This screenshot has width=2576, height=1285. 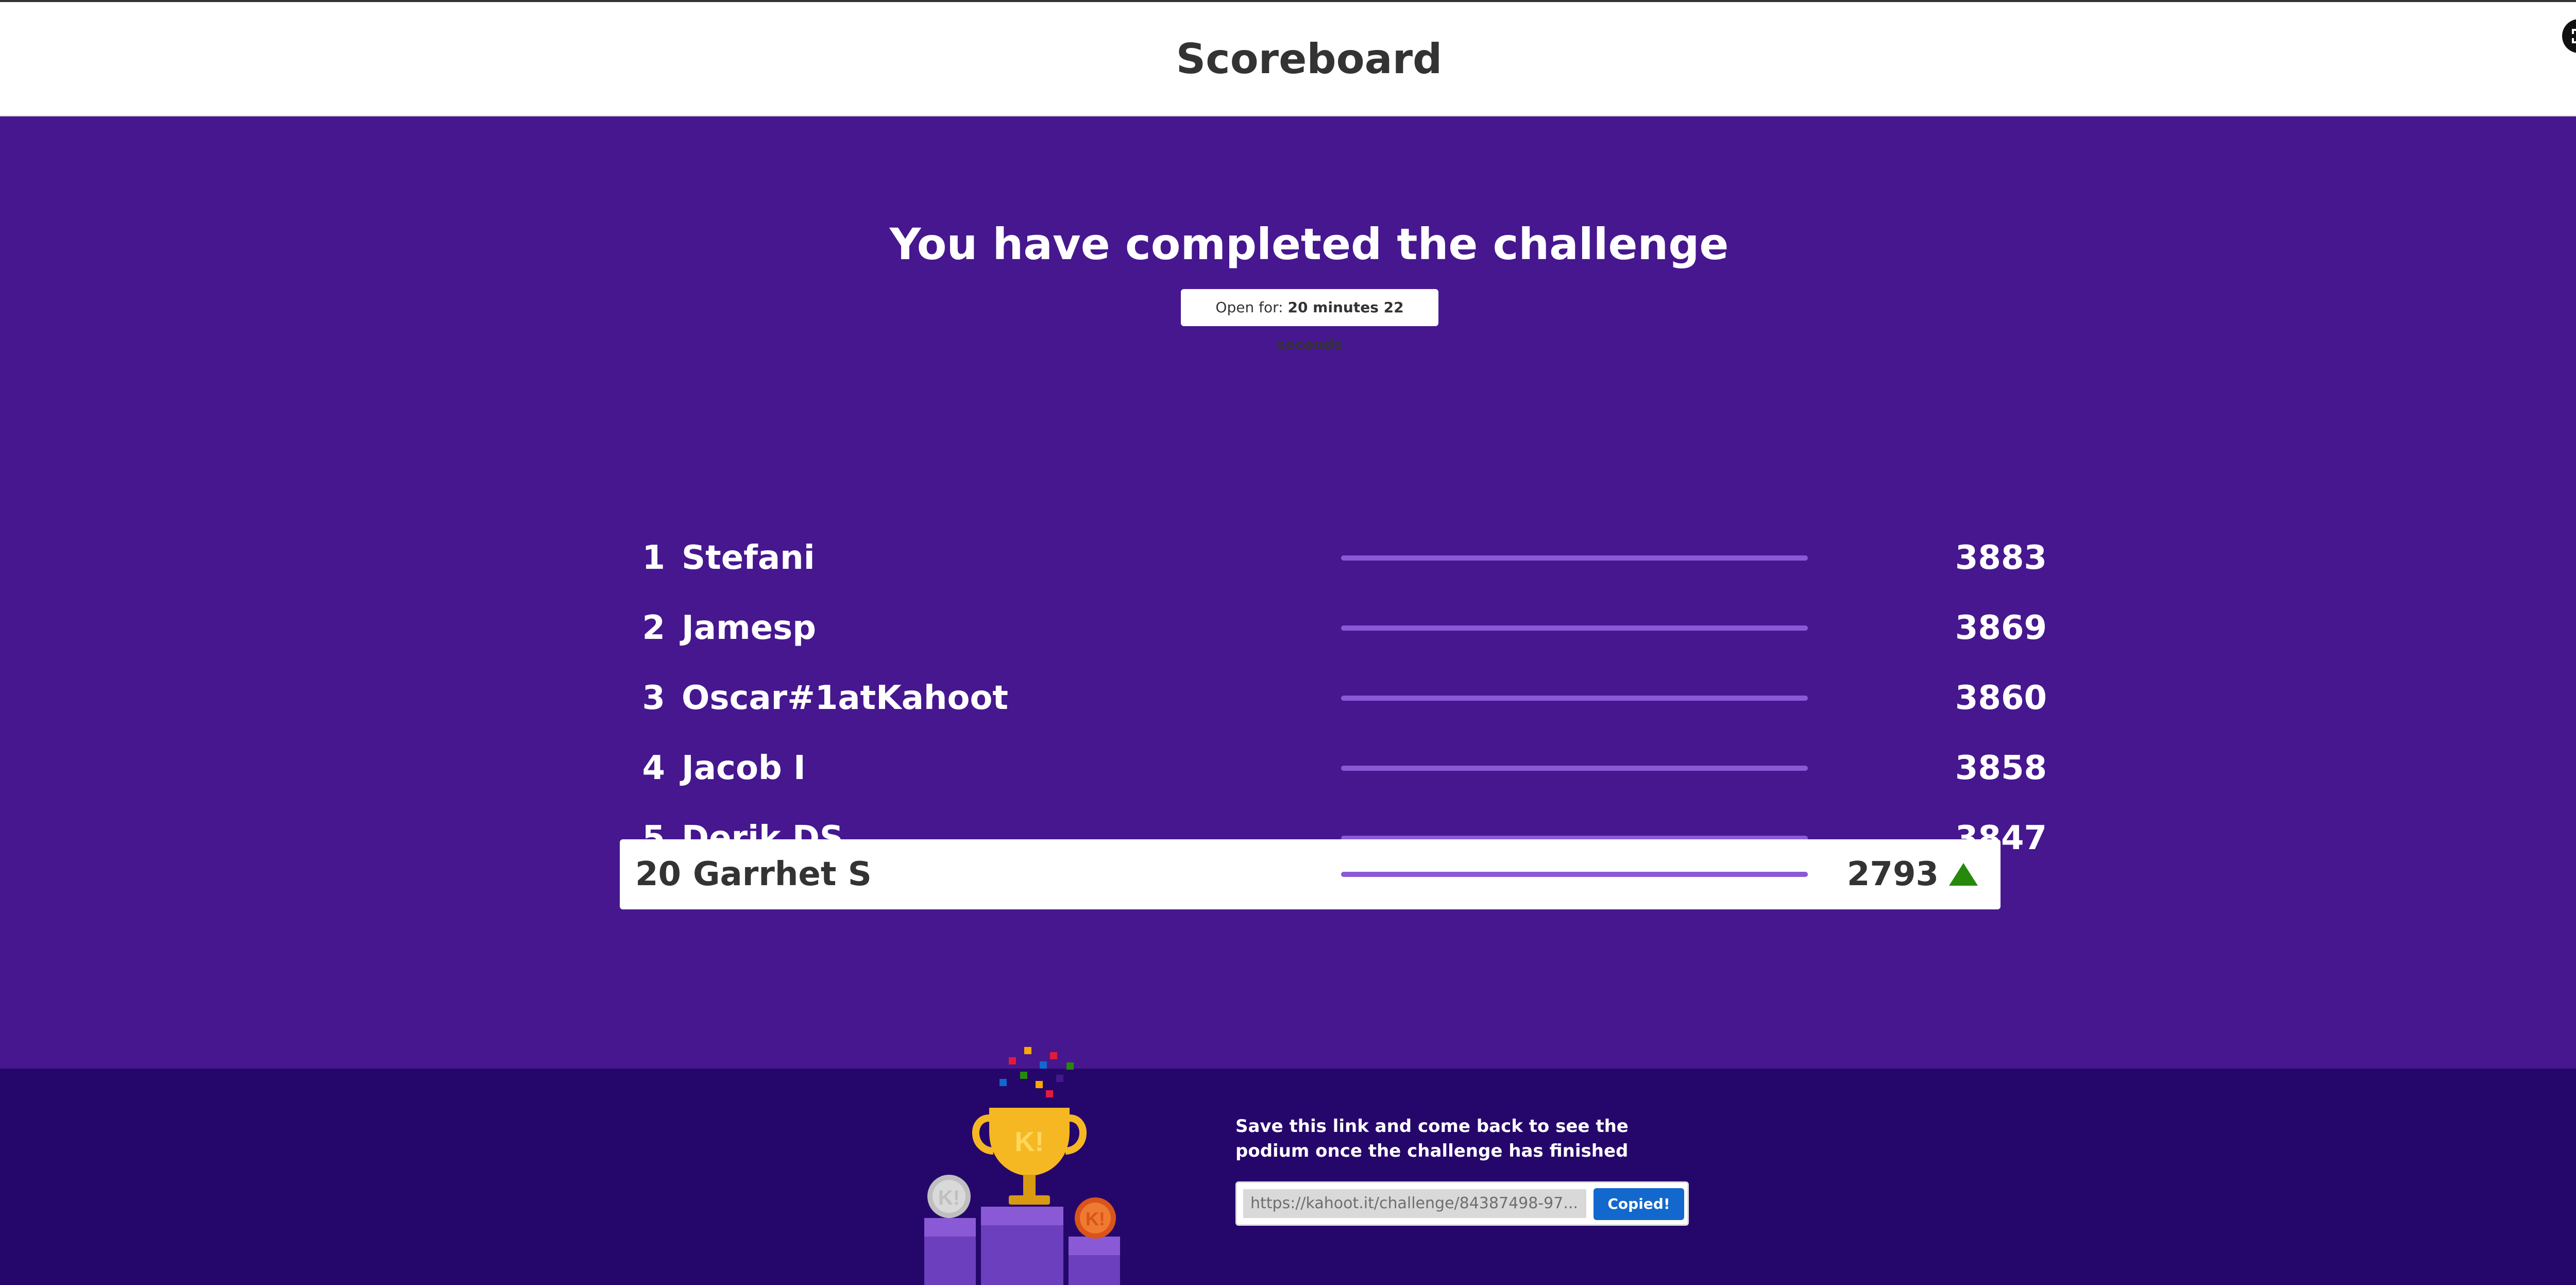 I want to click on trophy-icon: K!, so click(x=1029, y=1156).